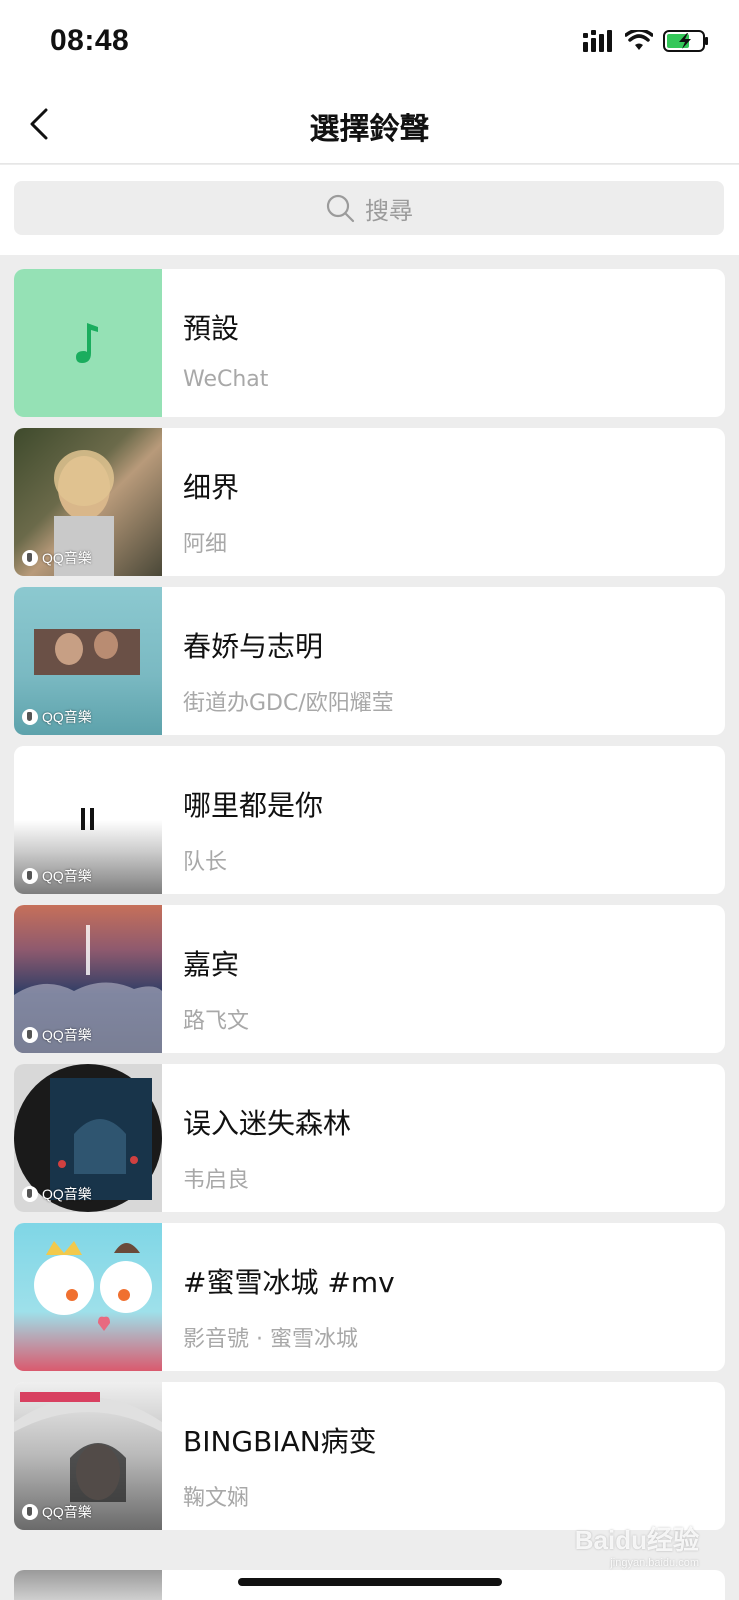  I want to click on ringtone-artist: 路飞文, so click(216, 1021).